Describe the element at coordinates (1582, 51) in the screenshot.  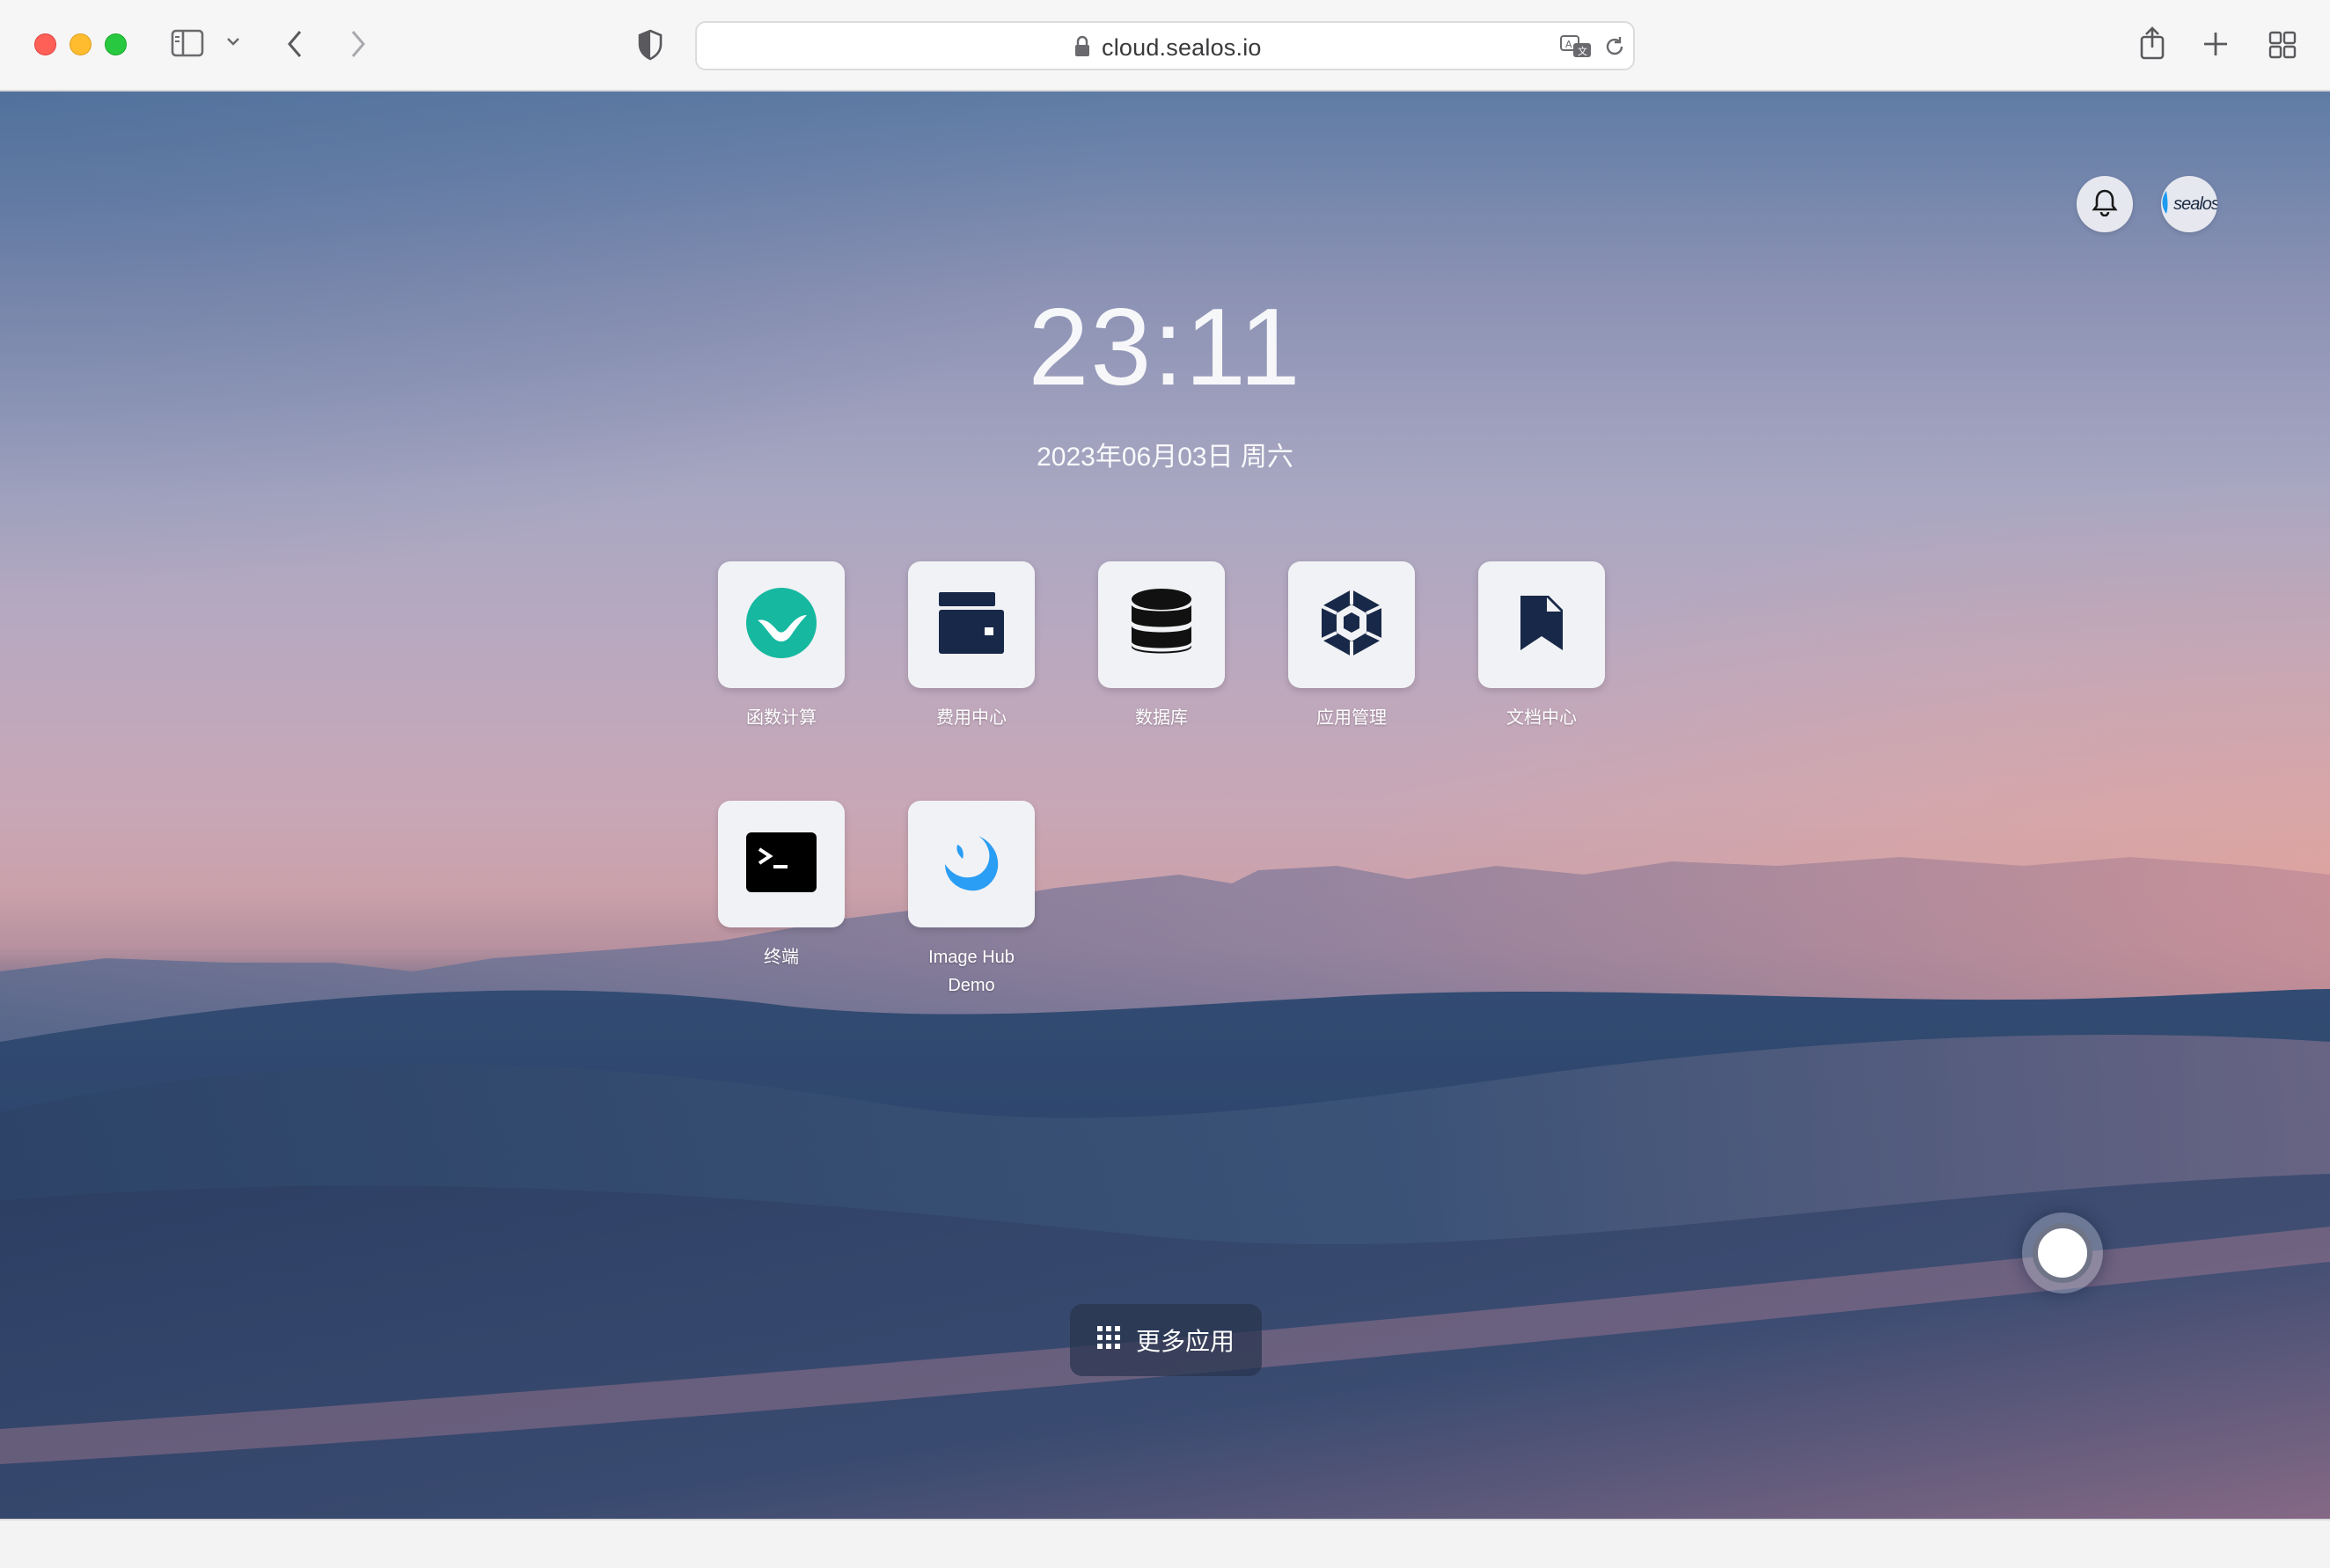
I see `svg-text: 文` at that location.